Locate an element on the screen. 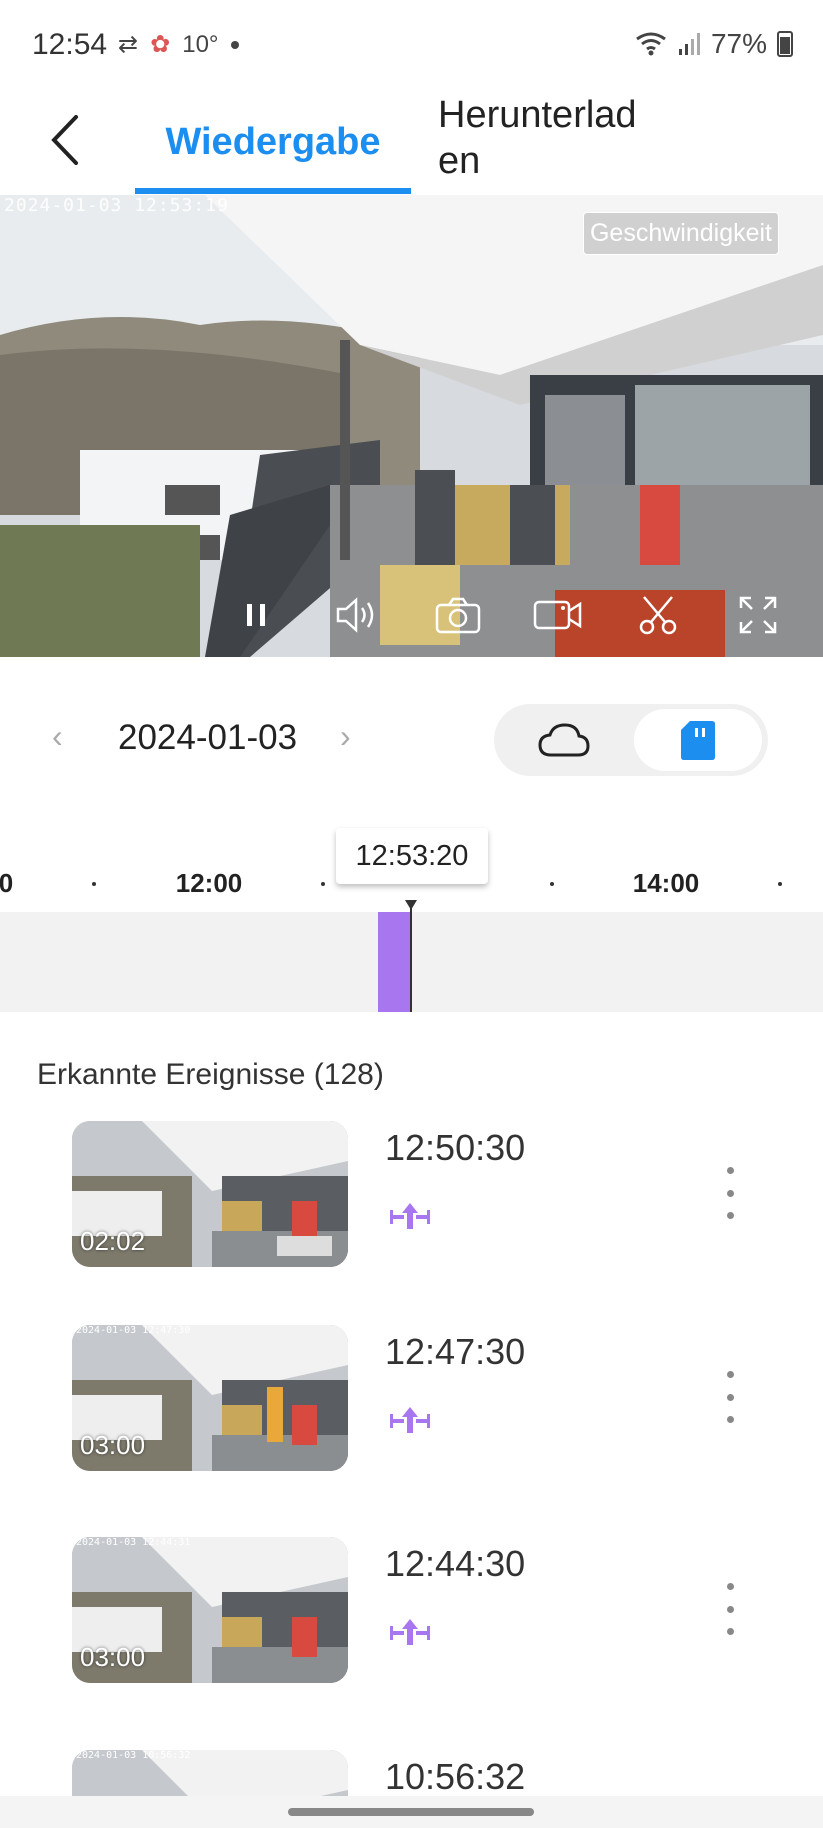 This screenshot has width=823, height=1828. previous-date-button: ‹ is located at coordinates (57, 736).